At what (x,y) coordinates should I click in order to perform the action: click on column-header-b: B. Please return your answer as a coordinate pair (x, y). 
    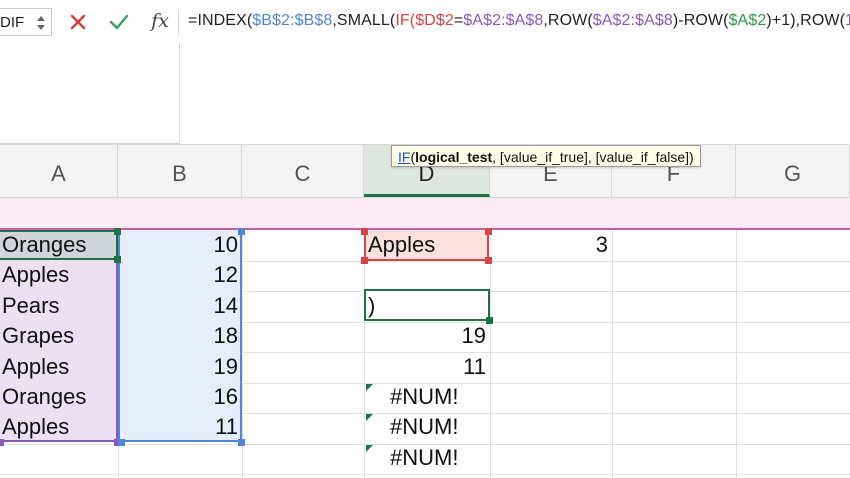
    Looking at the image, I should click on (180, 171).